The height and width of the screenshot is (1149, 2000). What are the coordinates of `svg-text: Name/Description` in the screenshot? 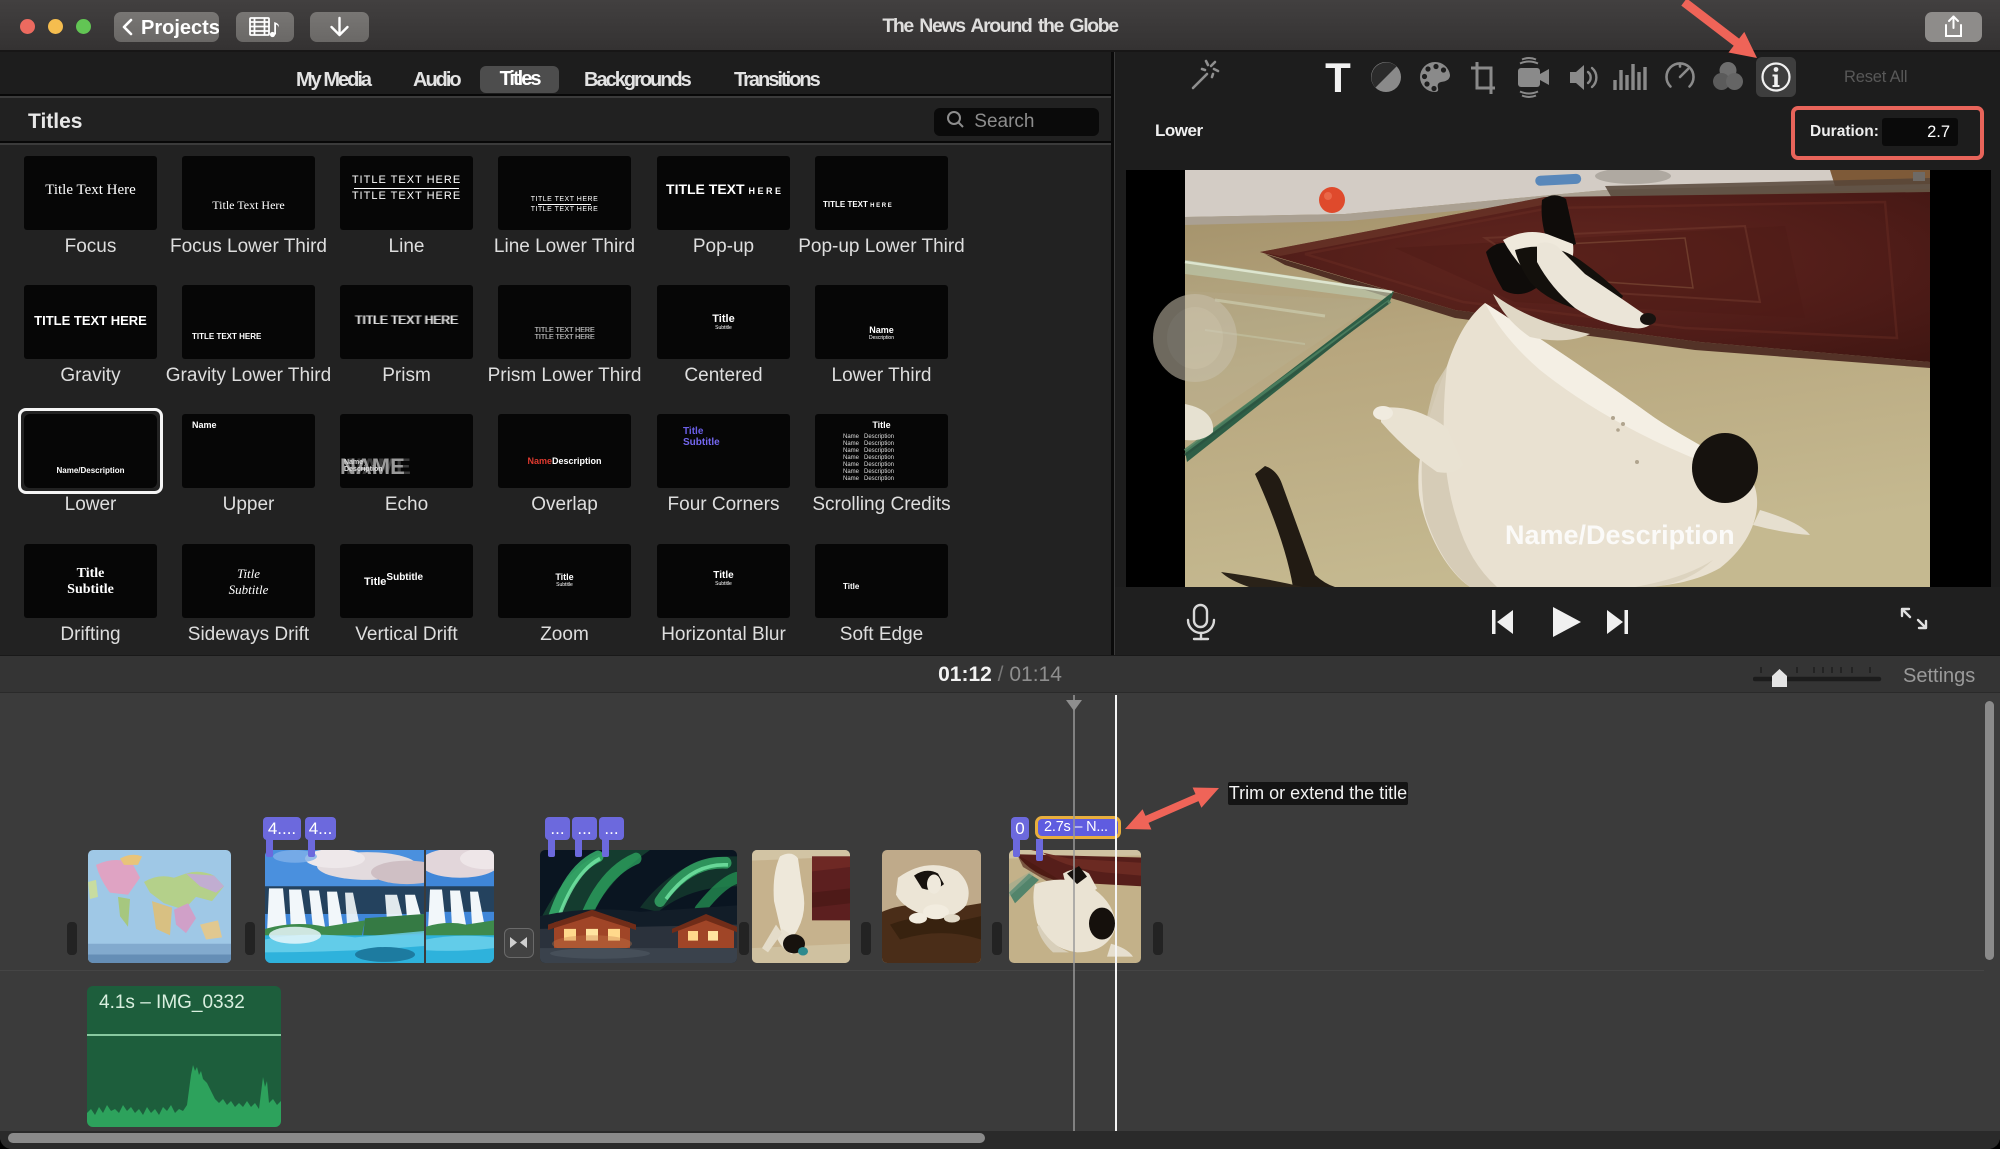 It's located at (1620, 535).